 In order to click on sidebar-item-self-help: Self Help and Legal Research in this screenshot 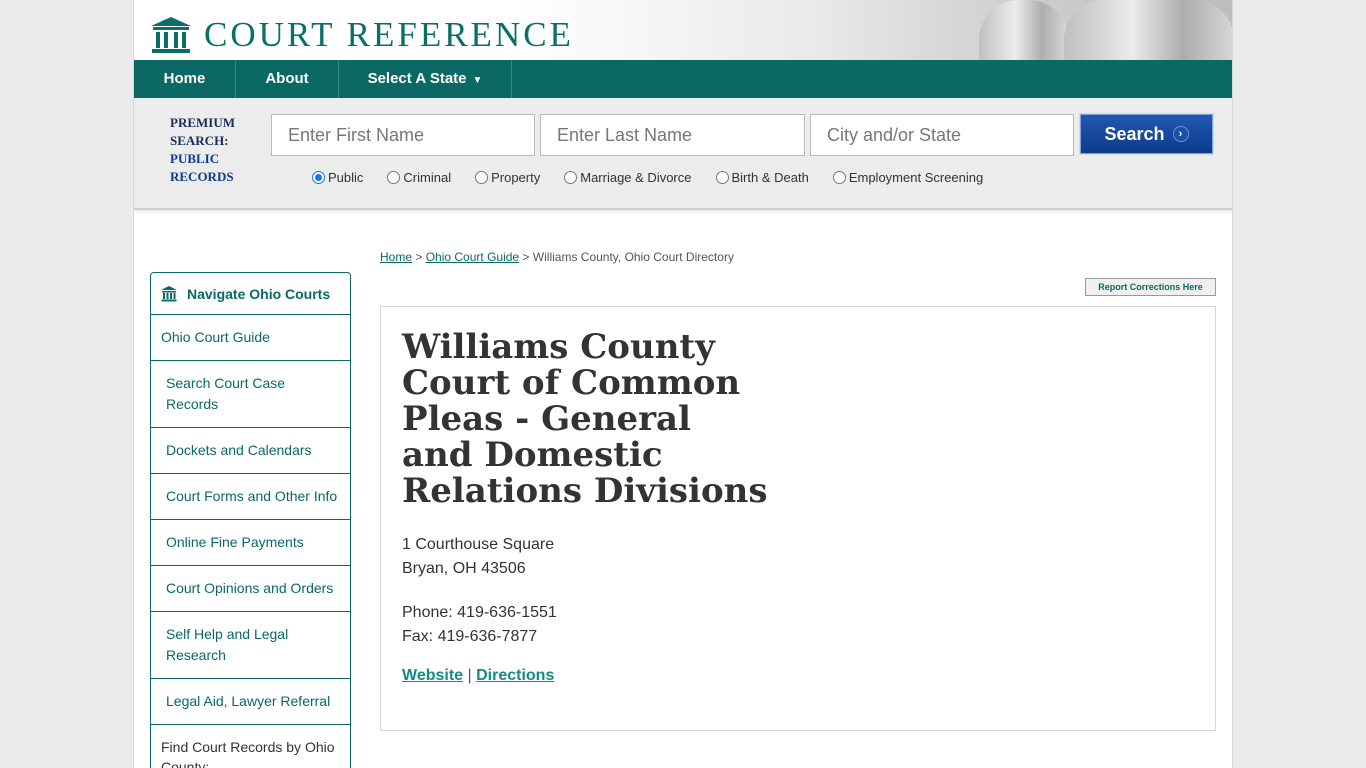, I will do `click(250, 645)`.